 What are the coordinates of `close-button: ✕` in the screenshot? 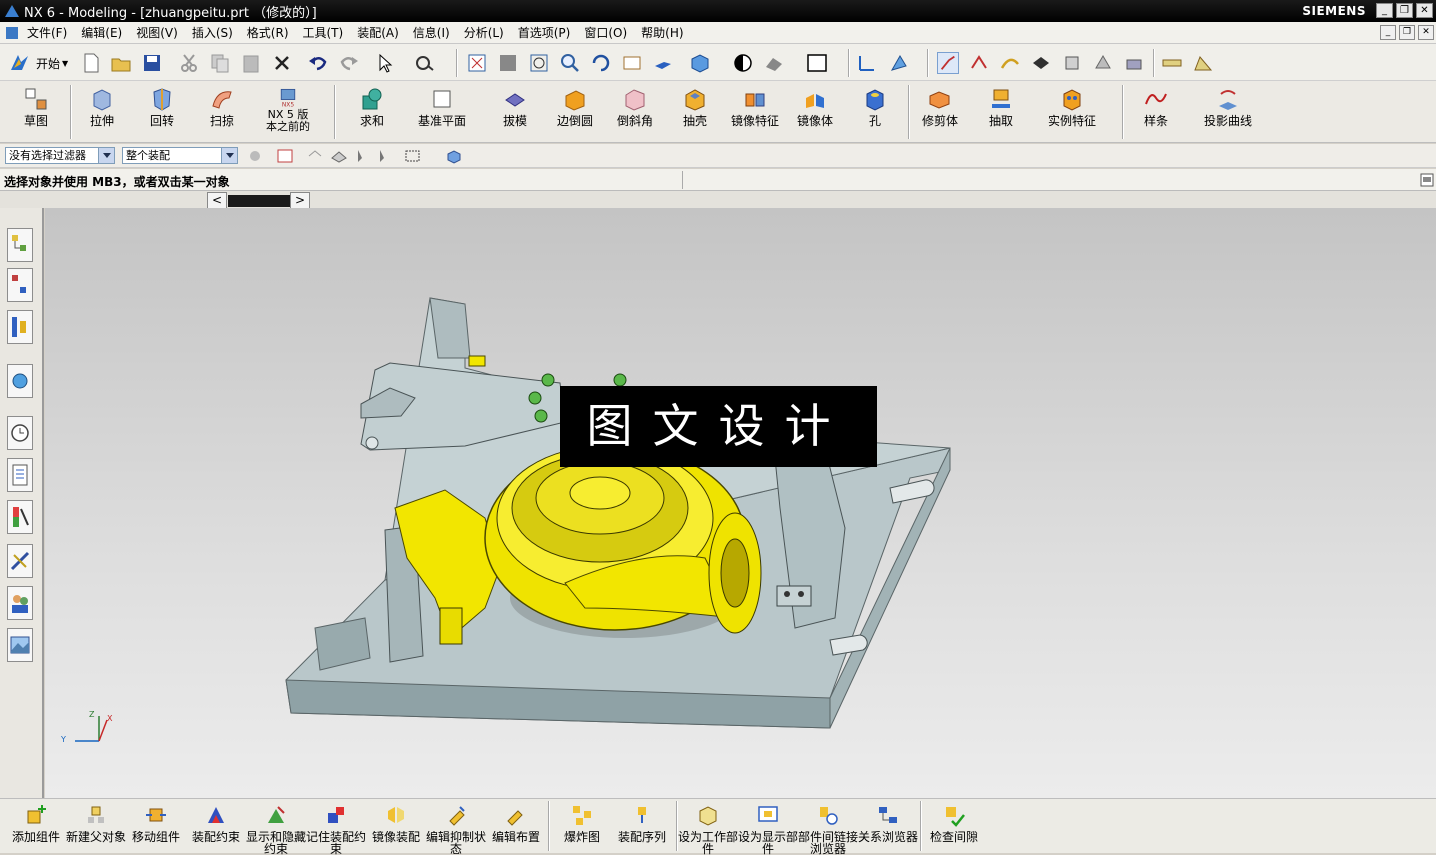 It's located at (1424, 10).